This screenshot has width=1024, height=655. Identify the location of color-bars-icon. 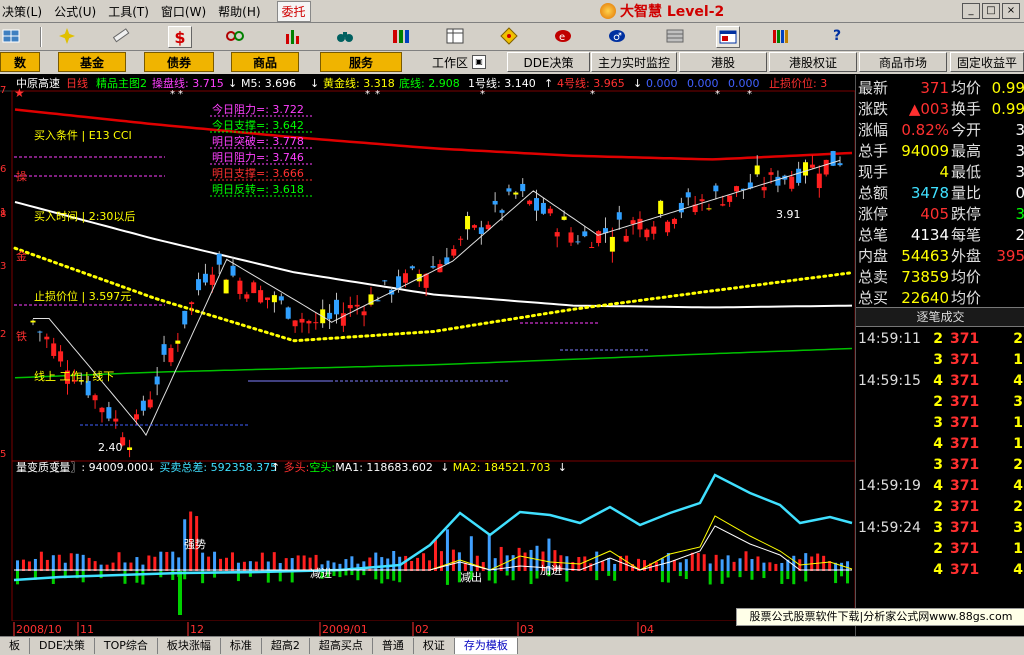
(401, 36).